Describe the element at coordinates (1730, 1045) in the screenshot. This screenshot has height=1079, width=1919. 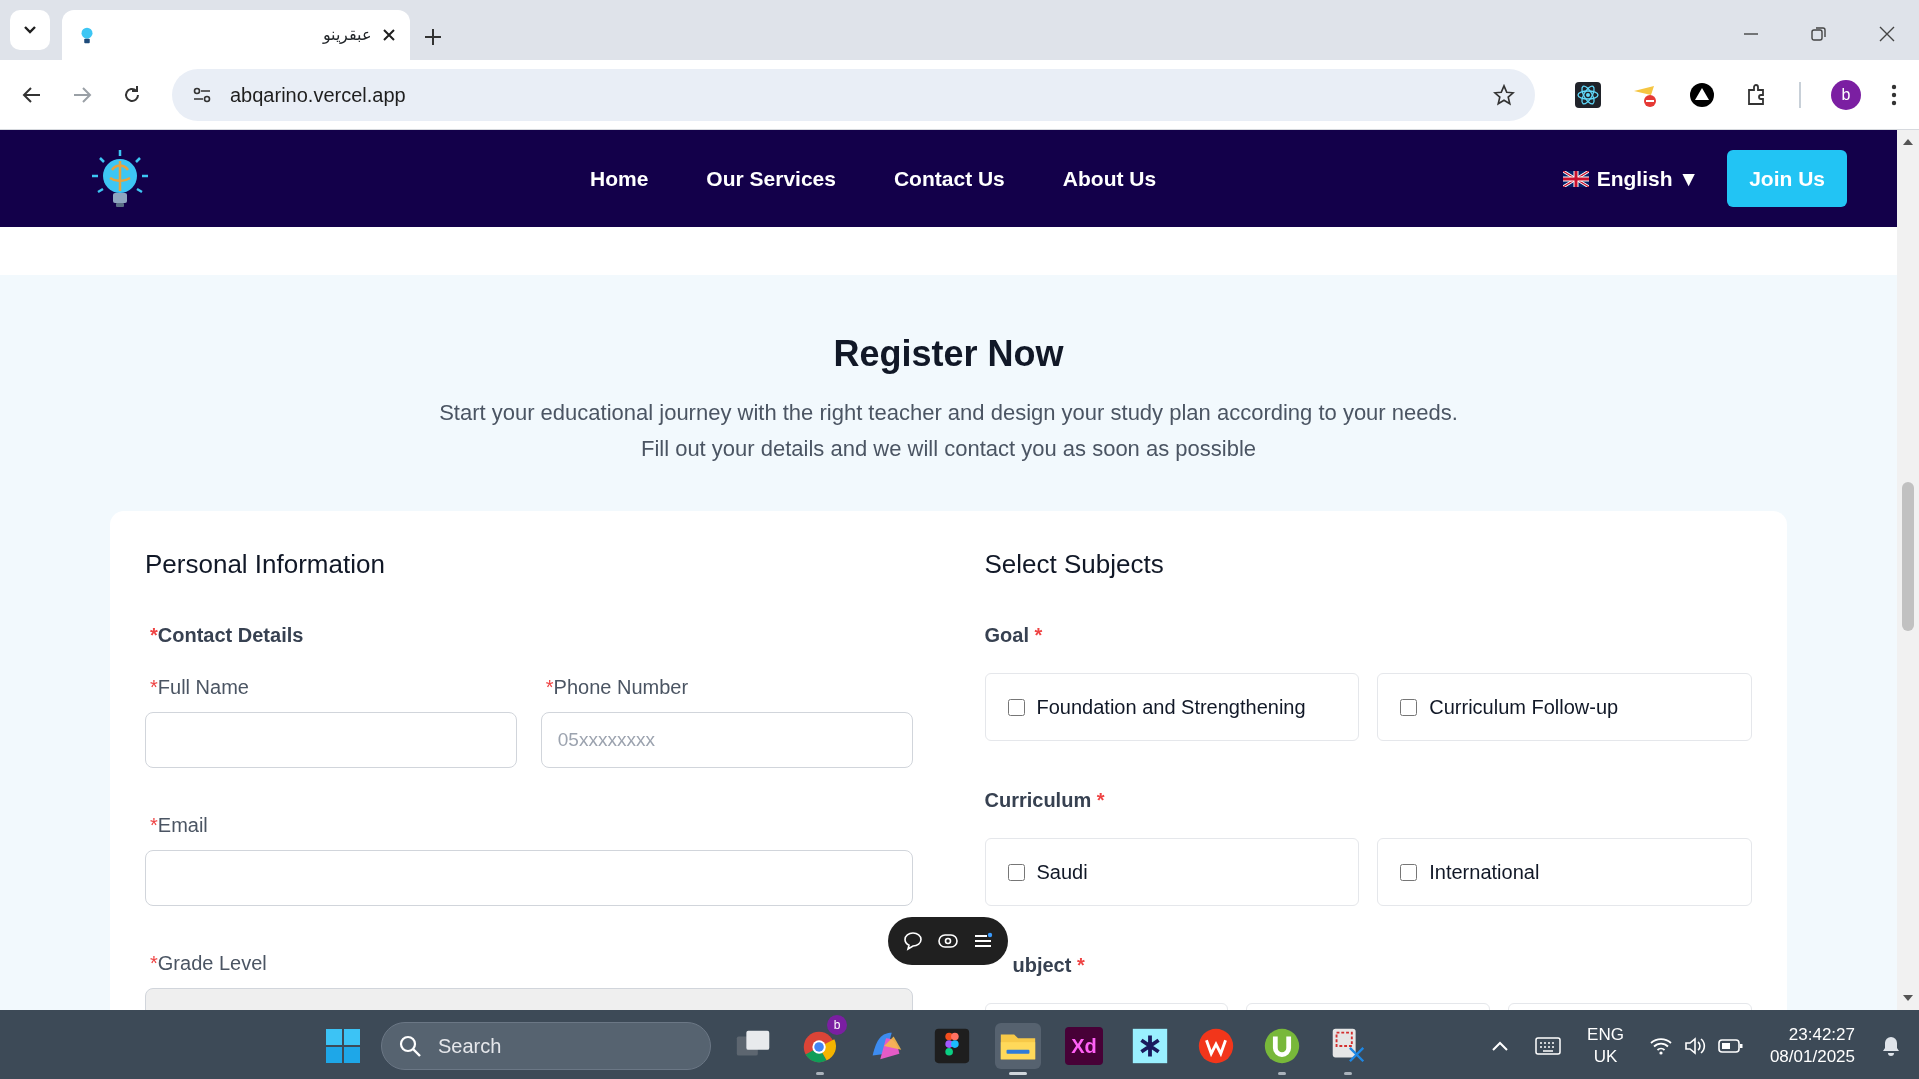
I see `battery-icon` at that location.